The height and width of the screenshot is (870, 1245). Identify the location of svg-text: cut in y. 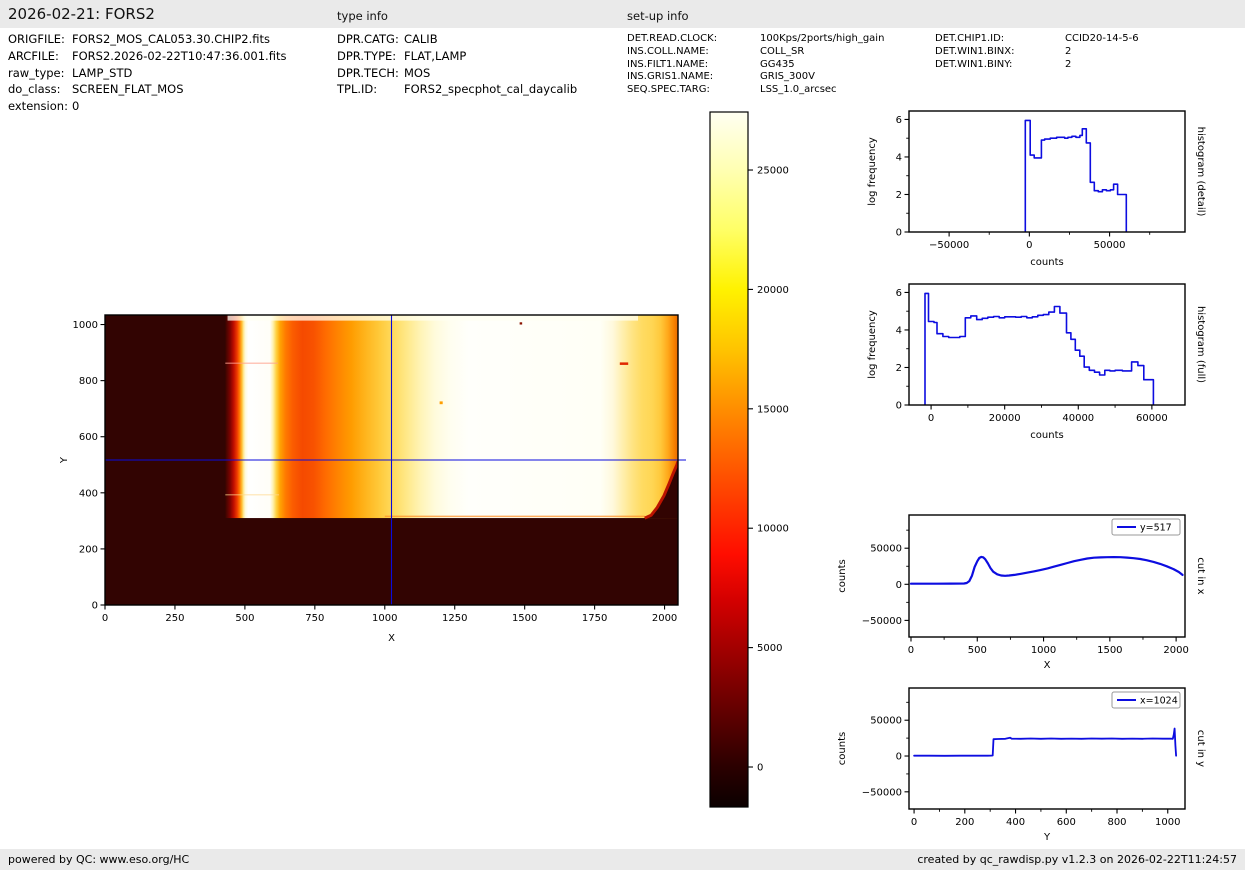
(1200, 748).